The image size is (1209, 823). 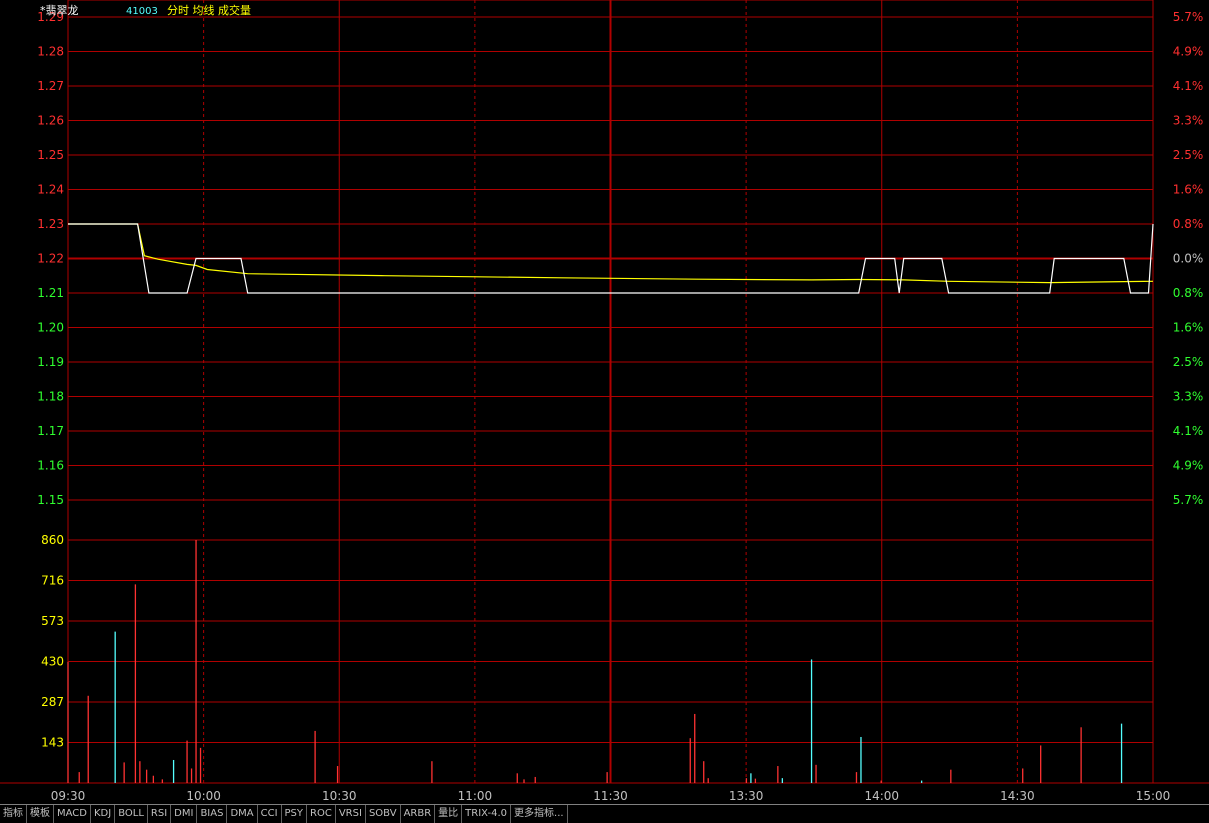 What do you see at coordinates (1017, 796) in the screenshot?
I see `time-tick-label: 14:30` at bounding box center [1017, 796].